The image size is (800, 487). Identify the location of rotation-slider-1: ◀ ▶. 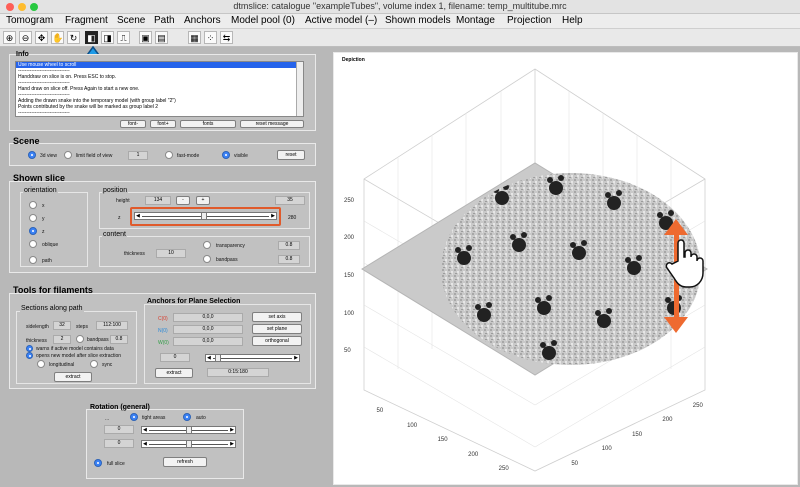
(188, 430).